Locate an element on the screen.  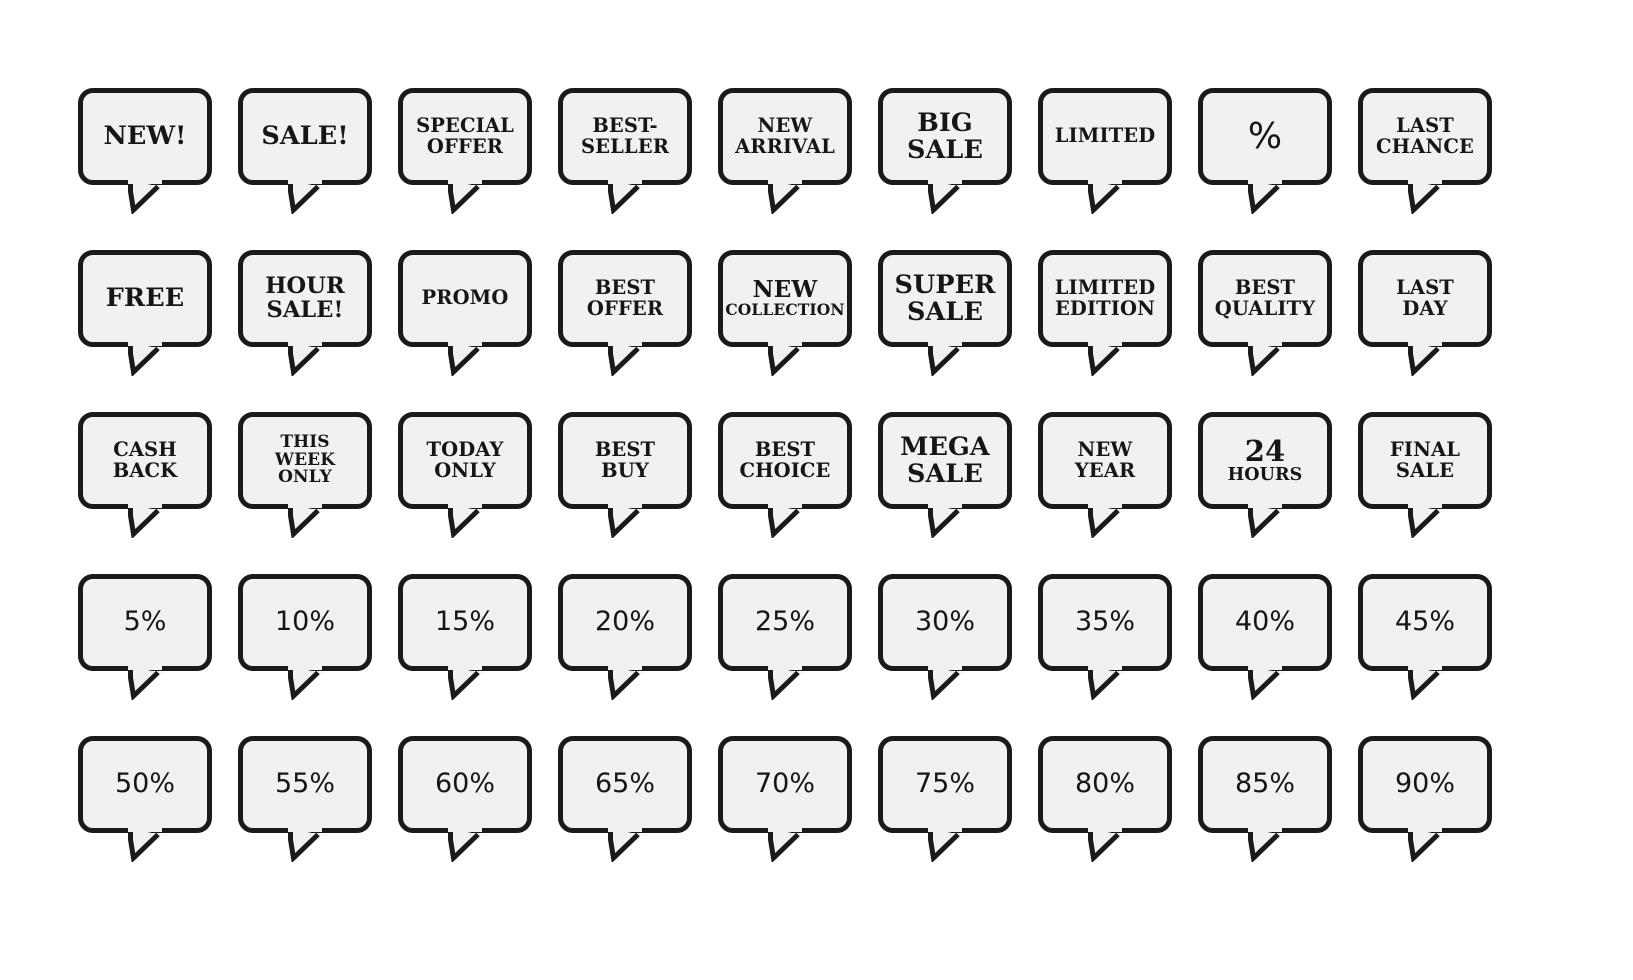
speech-bubble-limited-edition: LIMITED EDITION is located at coordinates (1105, 298).